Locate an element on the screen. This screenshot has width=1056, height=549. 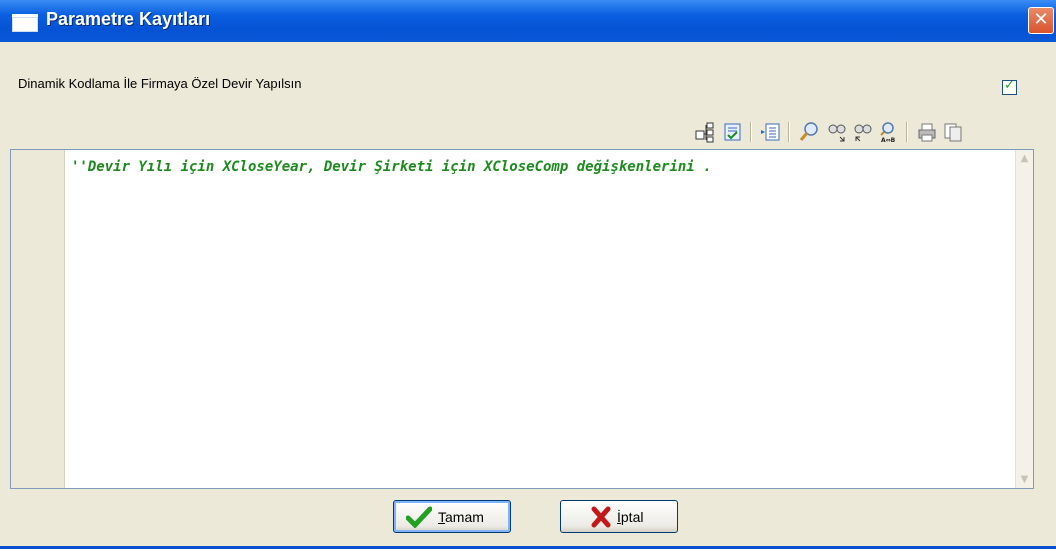
dynamic-coding-checkbox: ✓ is located at coordinates (1009, 86).